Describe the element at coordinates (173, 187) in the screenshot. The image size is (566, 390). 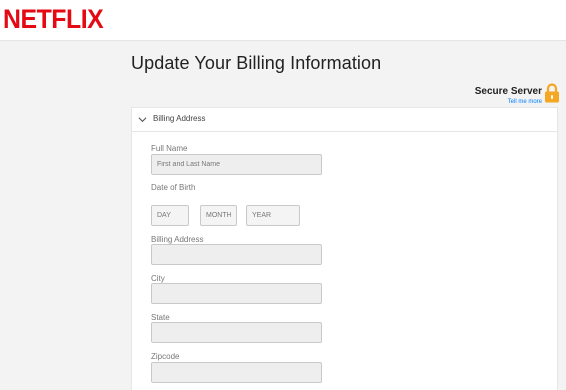
I see `date-of-birth-label: Date of Birth` at that location.